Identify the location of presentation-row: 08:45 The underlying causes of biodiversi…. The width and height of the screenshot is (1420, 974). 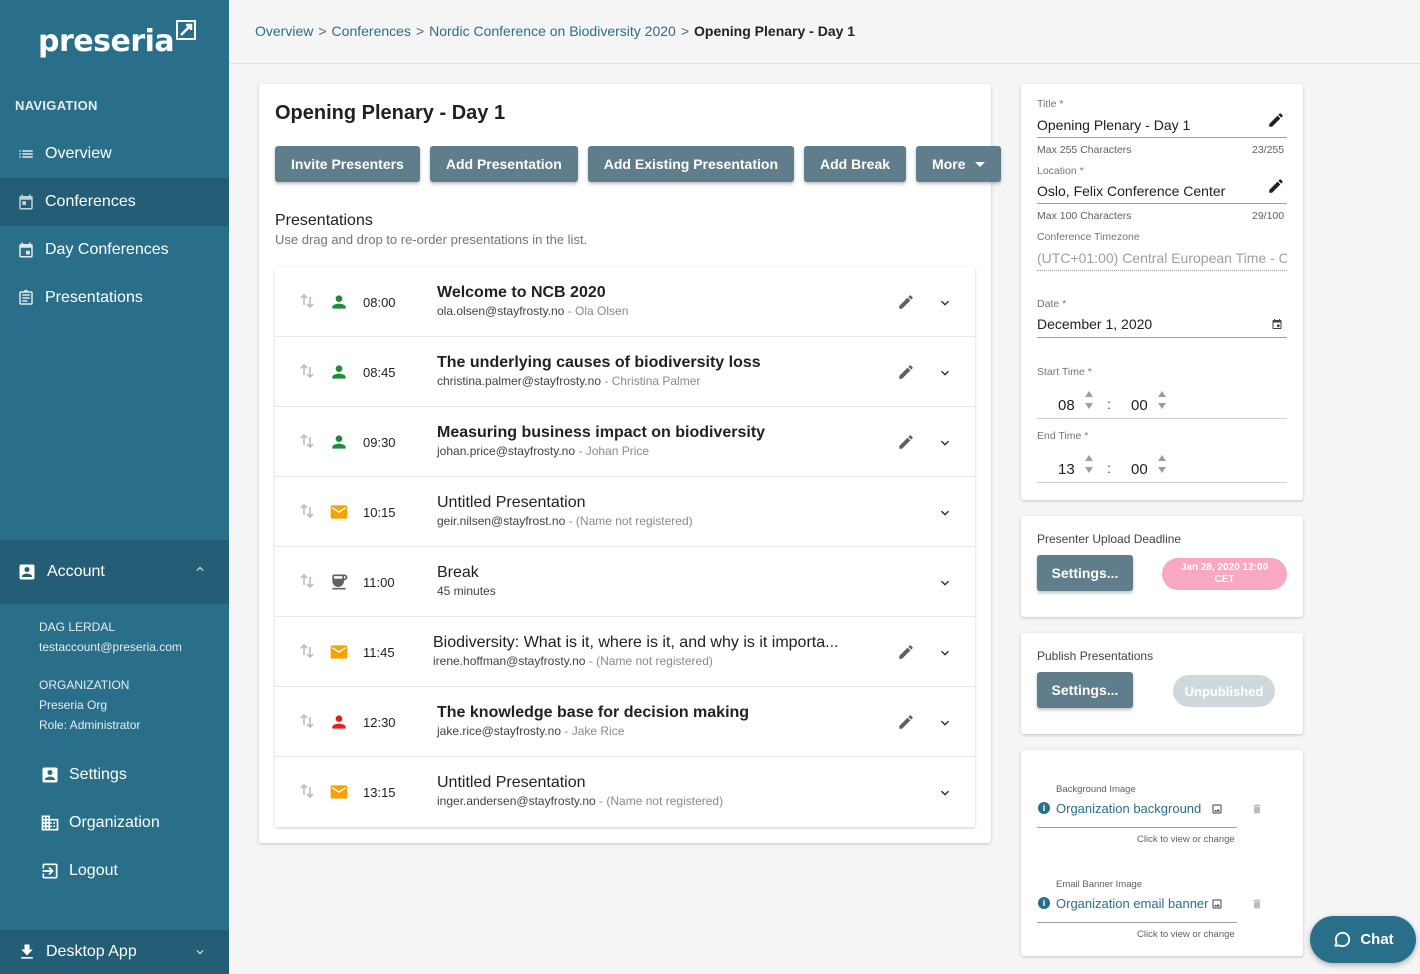
(625, 372).